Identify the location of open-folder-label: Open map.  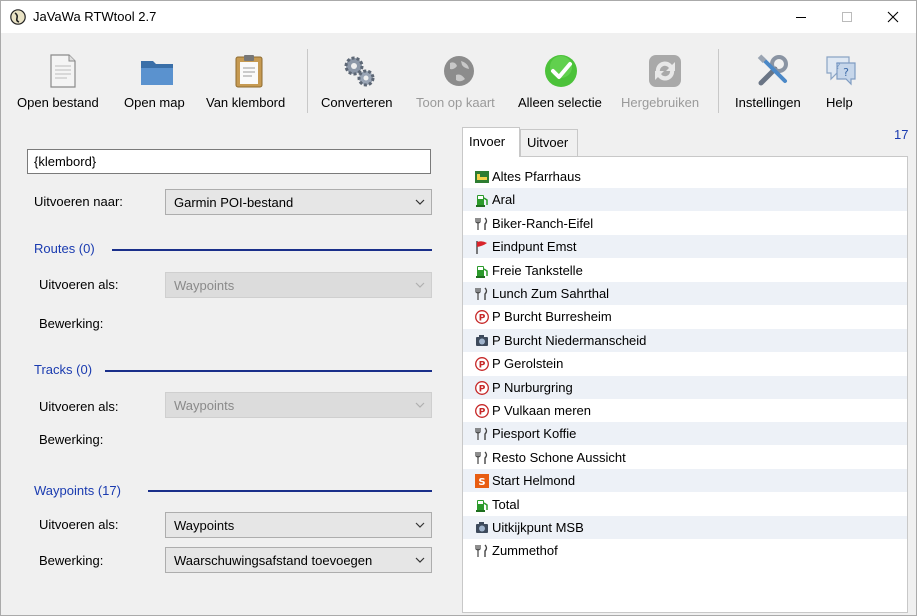
(154, 102).